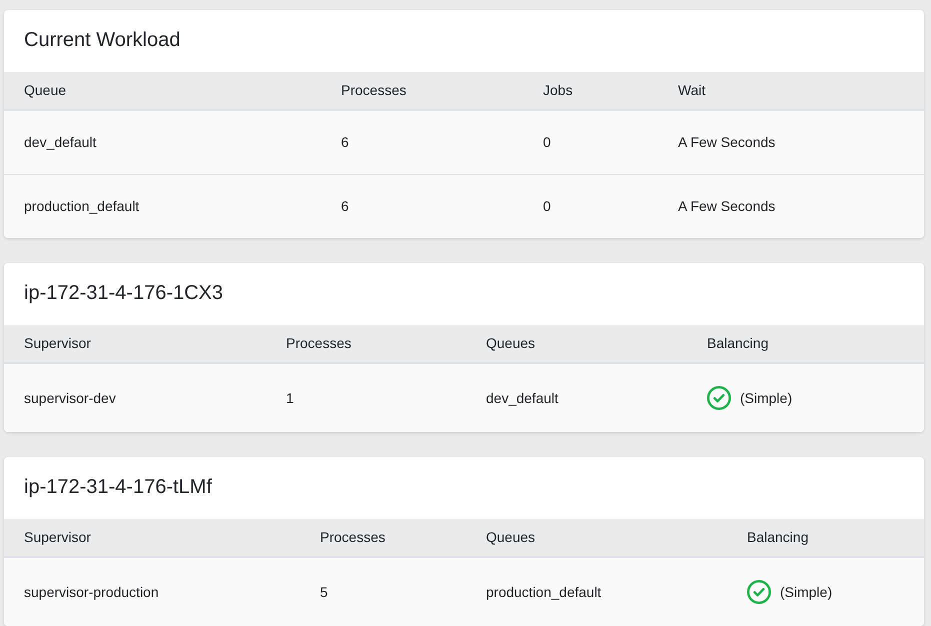 Image resolution: width=931 pixels, height=626 pixels. Describe the element at coordinates (102, 40) in the screenshot. I see `card-title: Current Workload` at that location.